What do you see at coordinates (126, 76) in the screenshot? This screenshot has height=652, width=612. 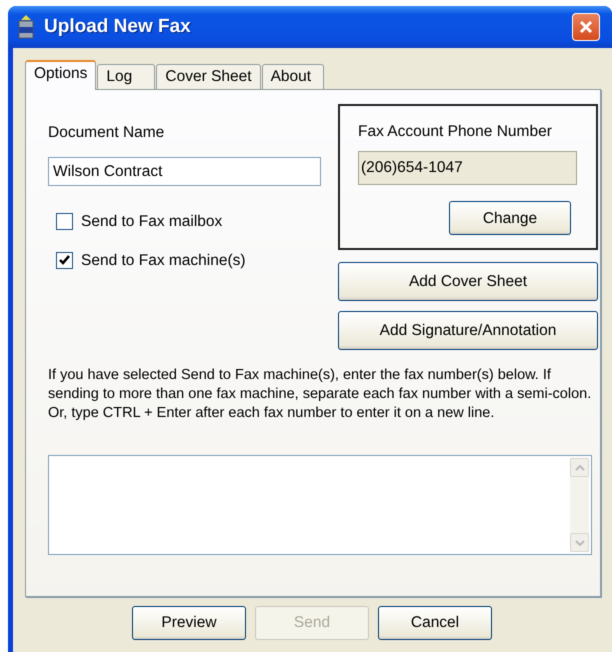 I see `tab: Log` at bounding box center [126, 76].